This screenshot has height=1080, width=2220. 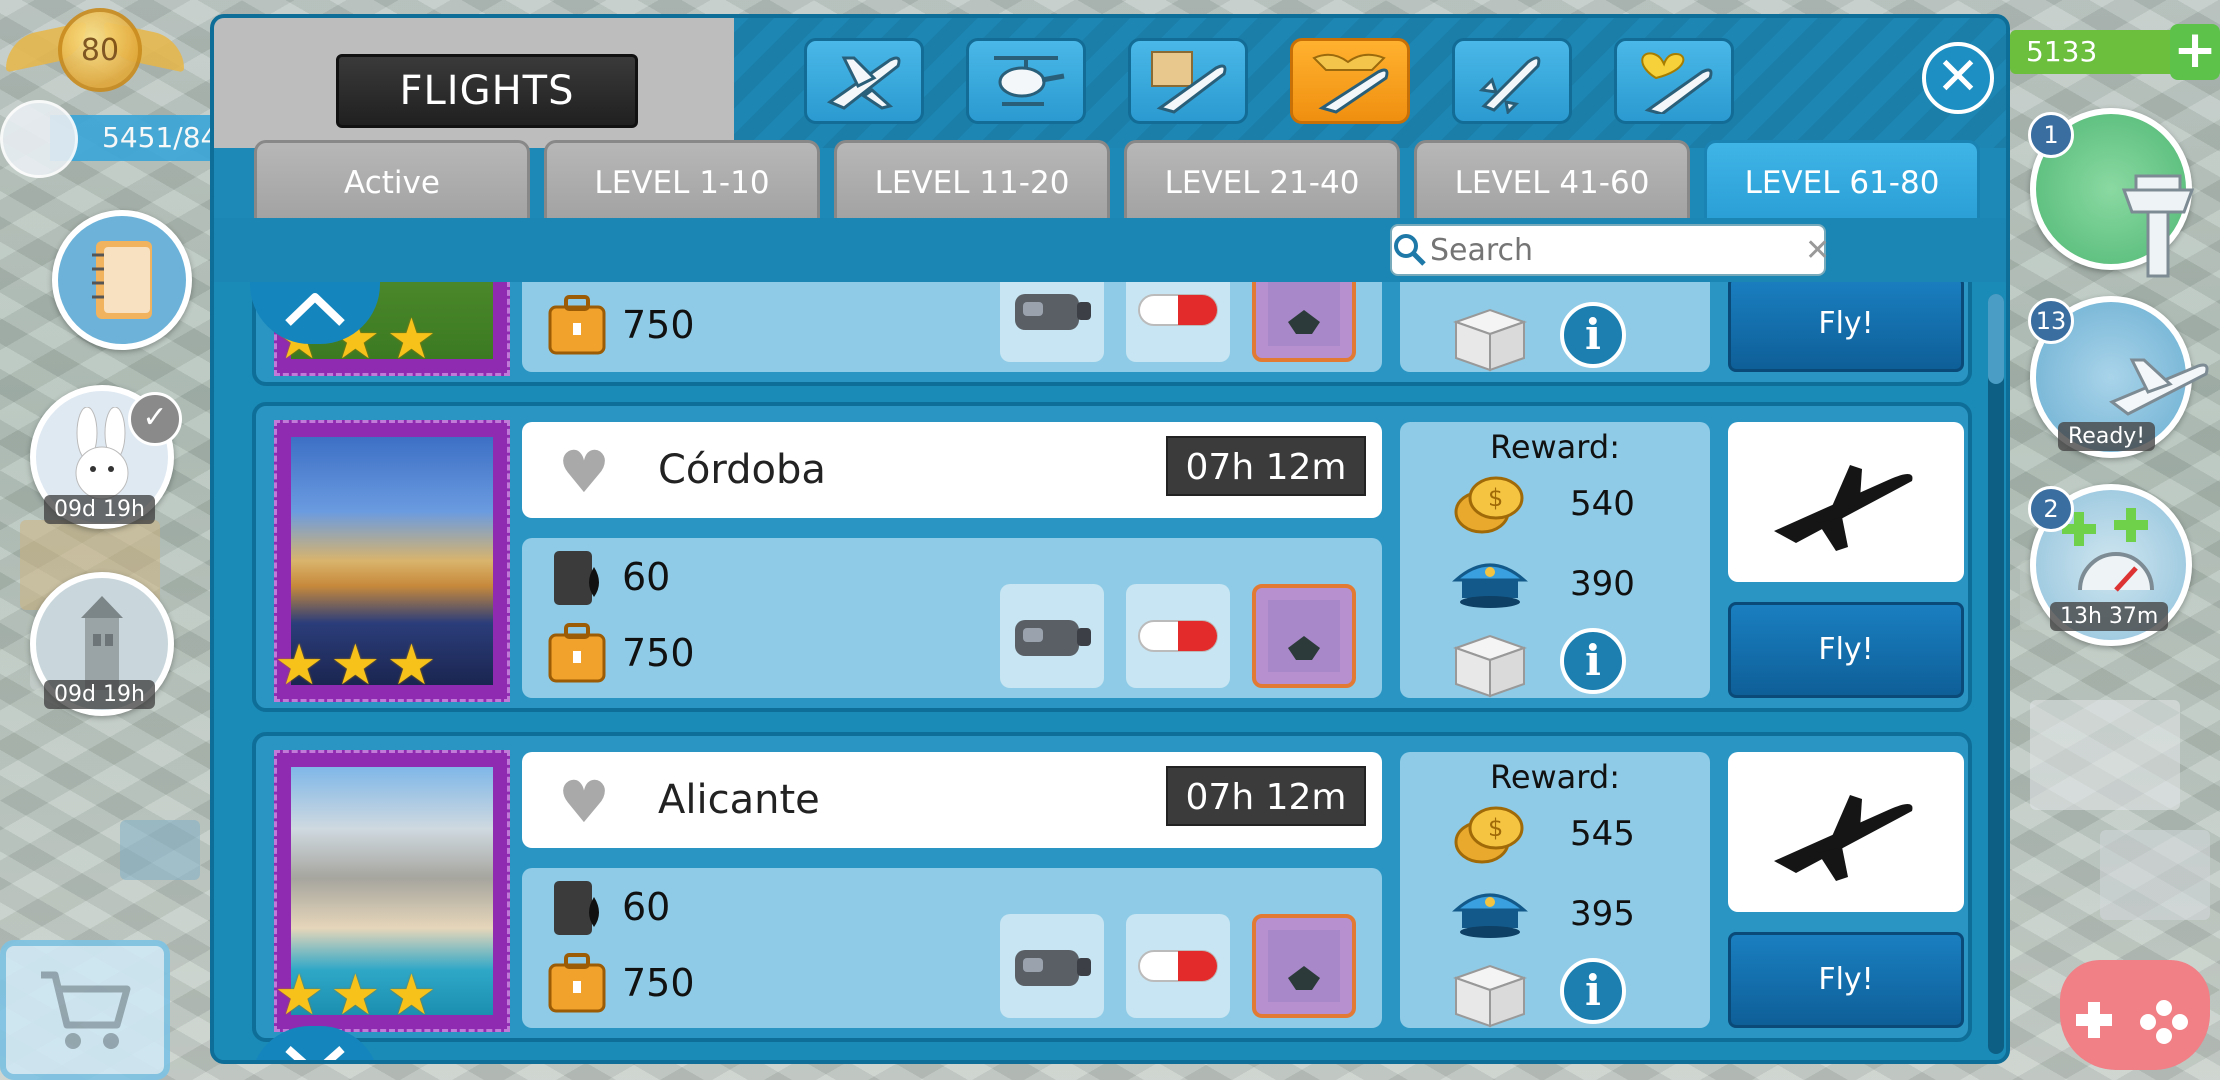 I want to click on aircraft-preview, so click(x=1846, y=502).